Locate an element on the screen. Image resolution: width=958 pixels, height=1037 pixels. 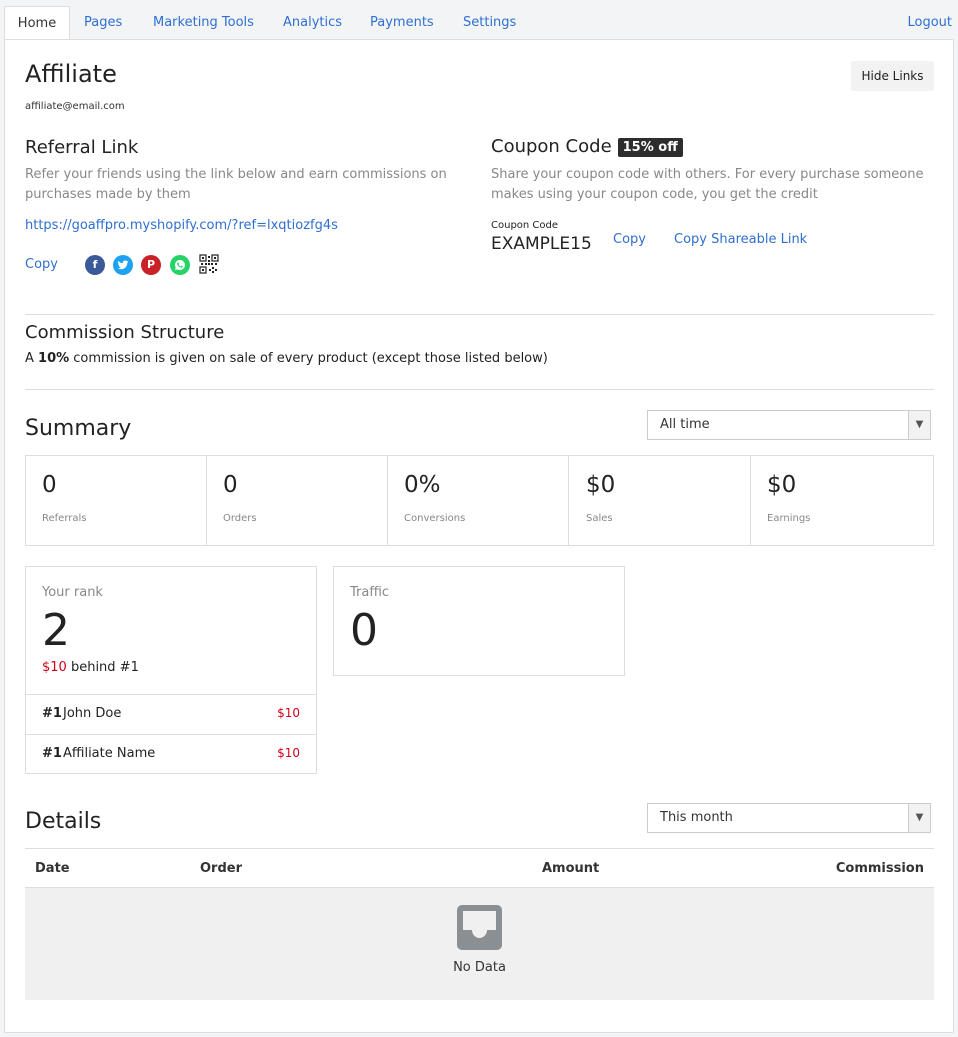
summary-title: Summary is located at coordinates (78, 428).